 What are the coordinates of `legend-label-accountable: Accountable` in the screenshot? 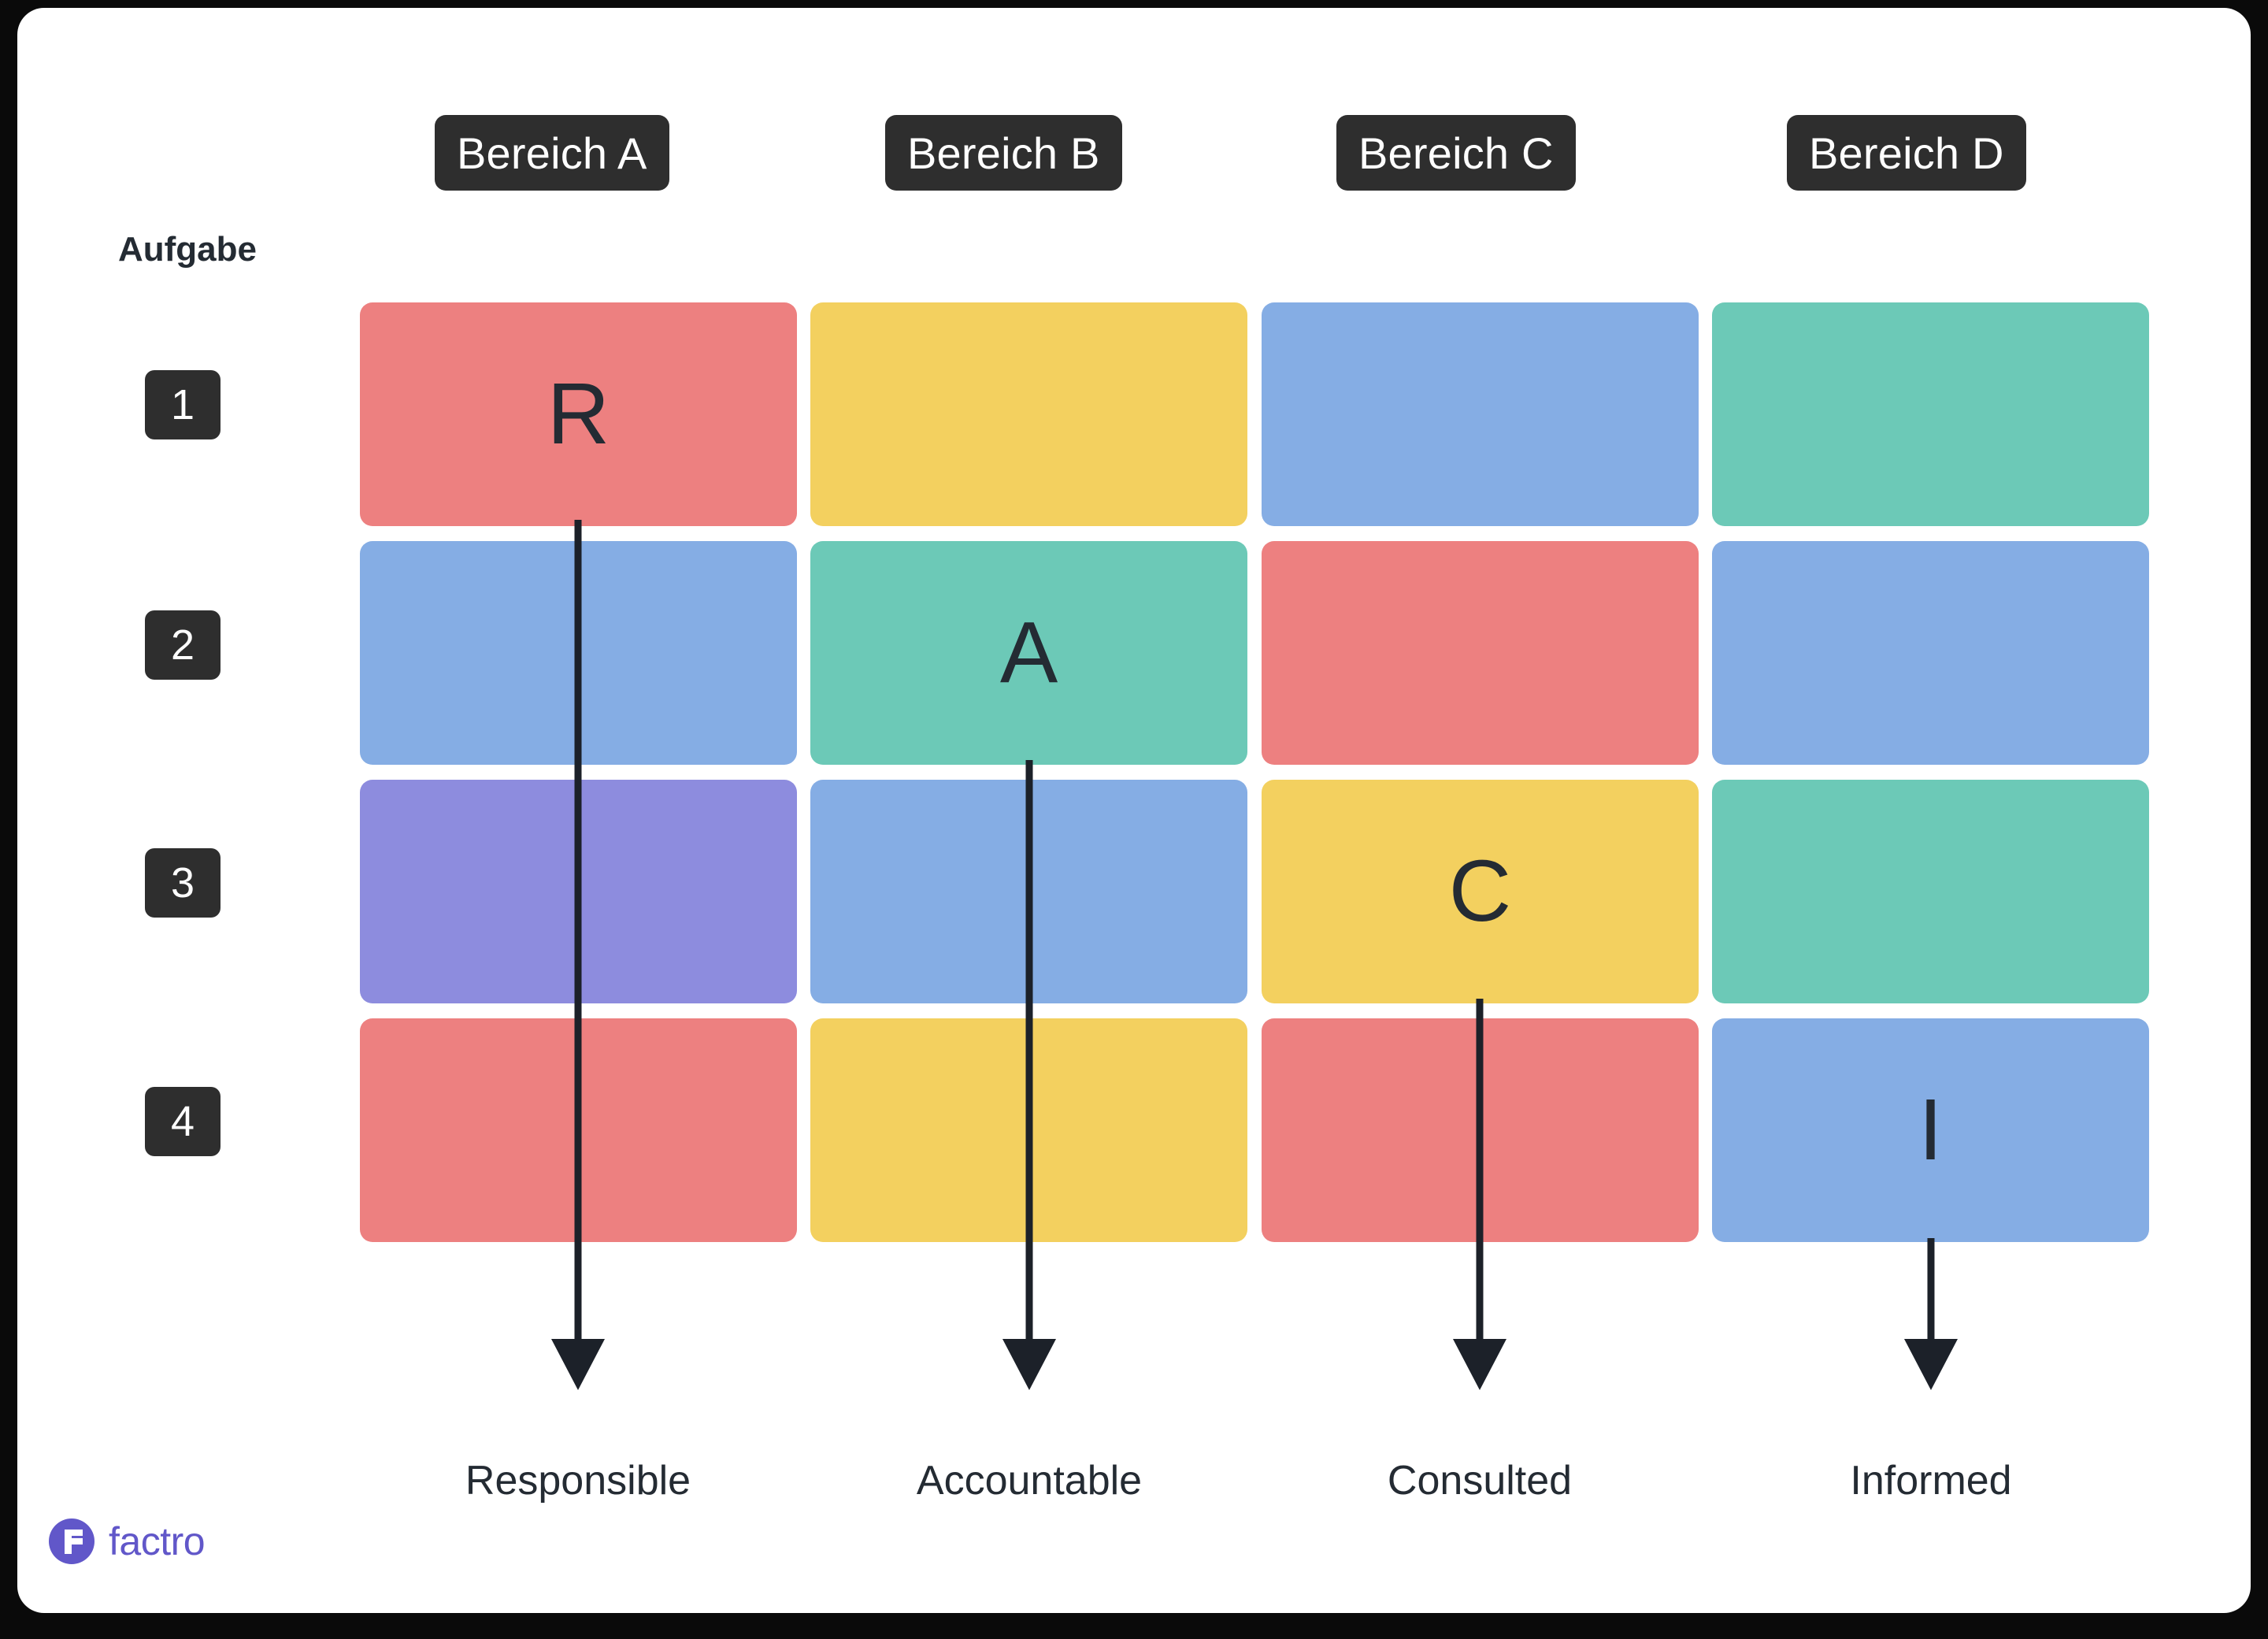 It's located at (1029, 1481).